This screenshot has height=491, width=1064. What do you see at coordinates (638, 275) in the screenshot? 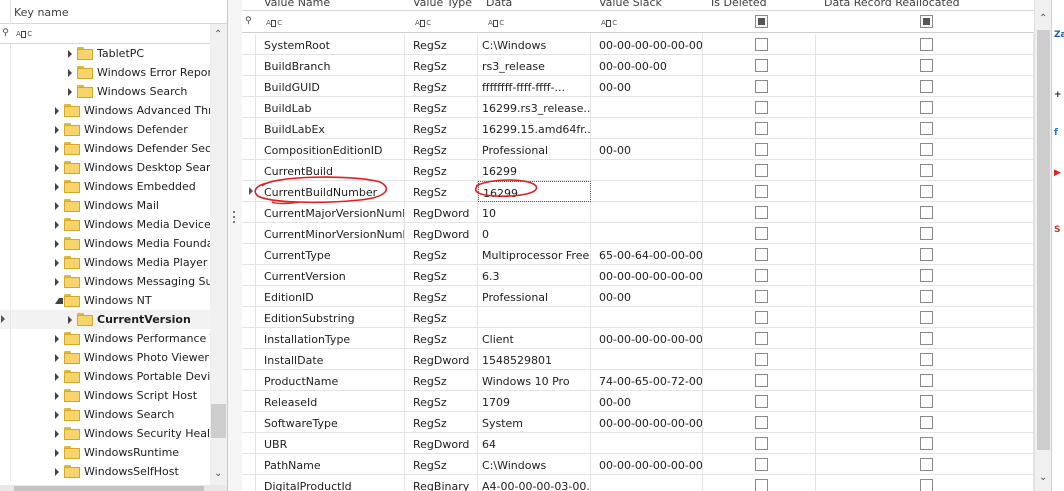
I see `table-row: CurrentVersion RegSz 6.3 00-00-00-00-00-00` at bounding box center [638, 275].